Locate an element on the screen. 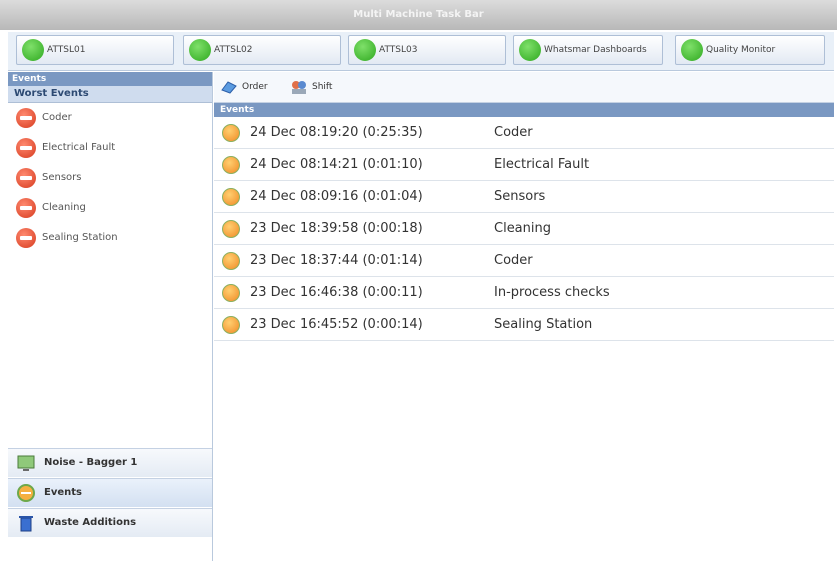  worst-event-item: Electrical Fault is located at coordinates (110, 148).